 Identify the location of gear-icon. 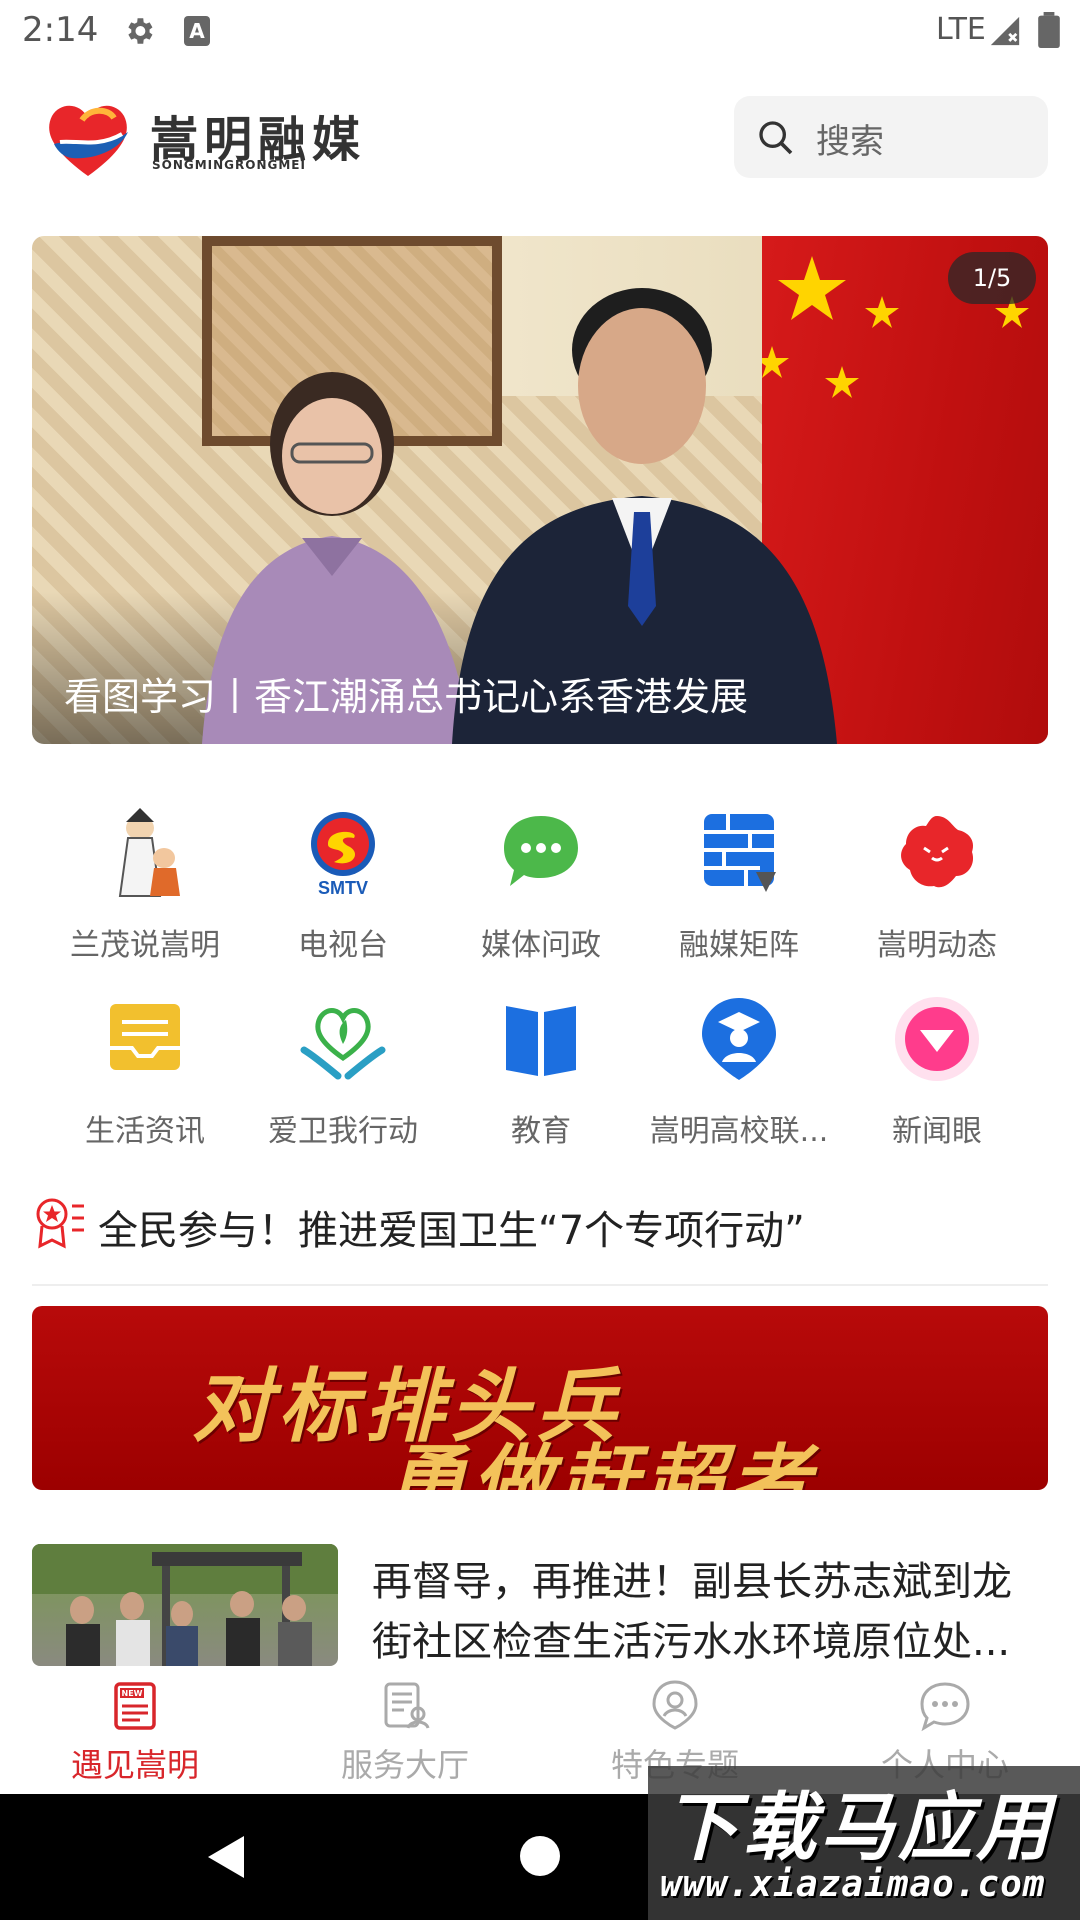
(140, 31).